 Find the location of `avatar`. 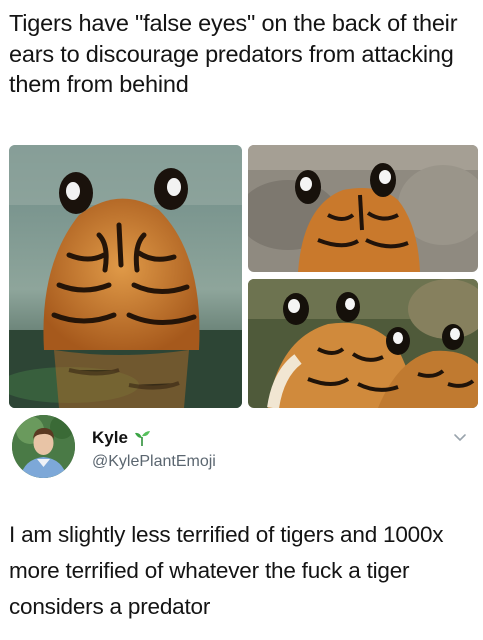

avatar is located at coordinates (43, 446).